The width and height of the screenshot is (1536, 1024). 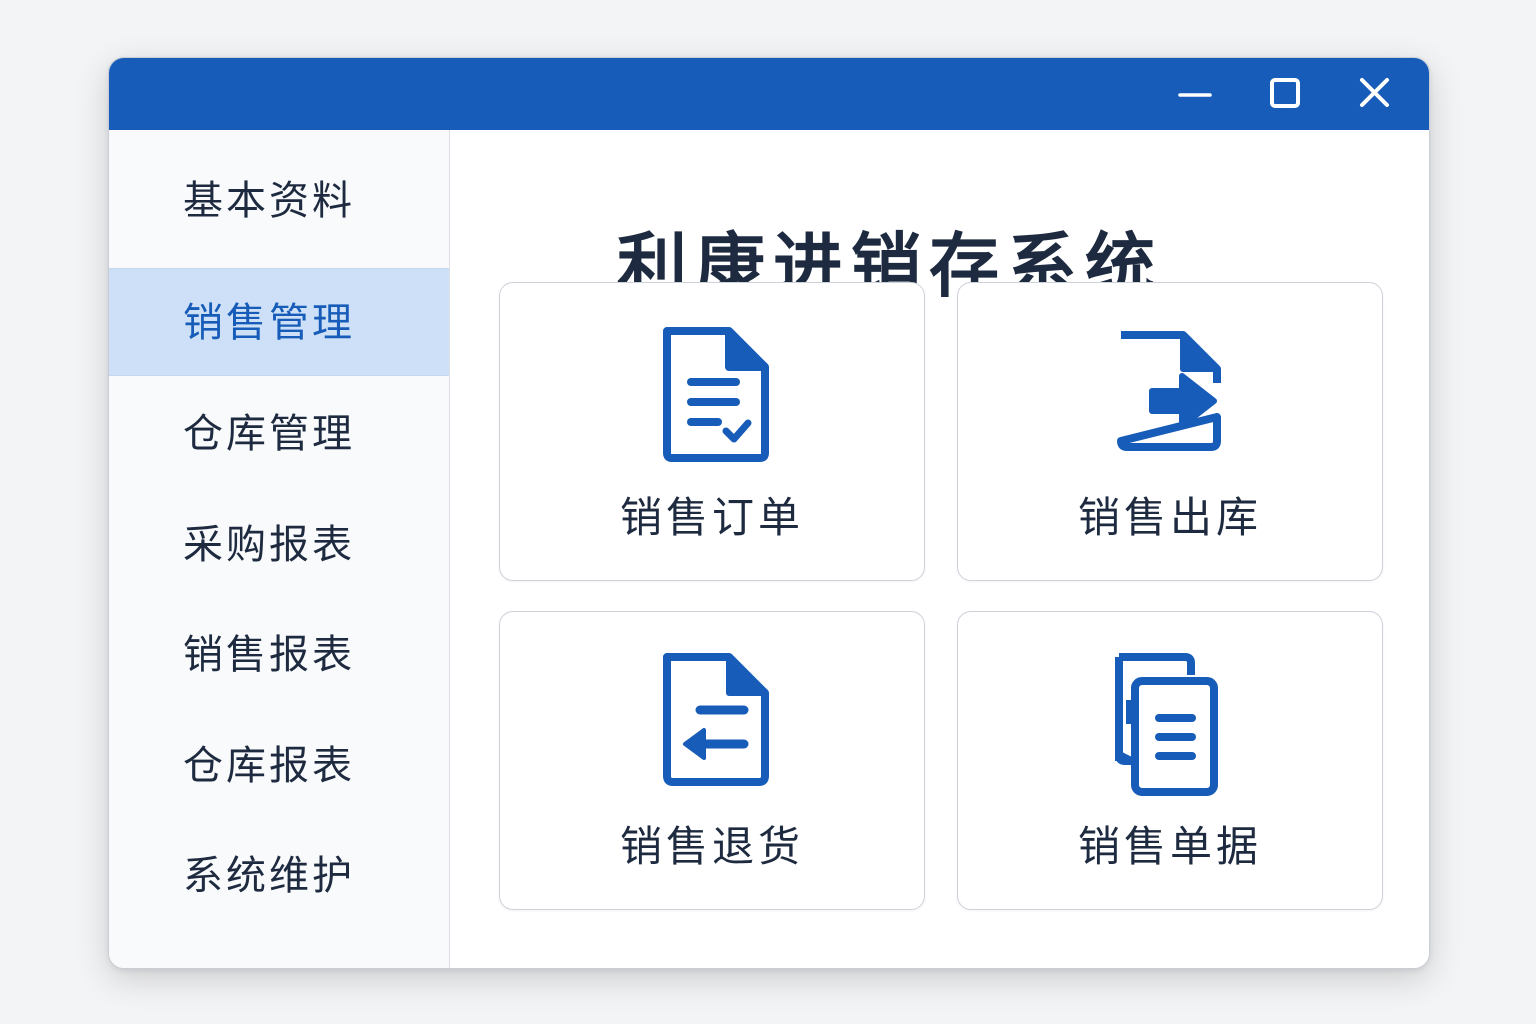 What do you see at coordinates (713, 396) in the screenshot?
I see `document-check-icon` at bounding box center [713, 396].